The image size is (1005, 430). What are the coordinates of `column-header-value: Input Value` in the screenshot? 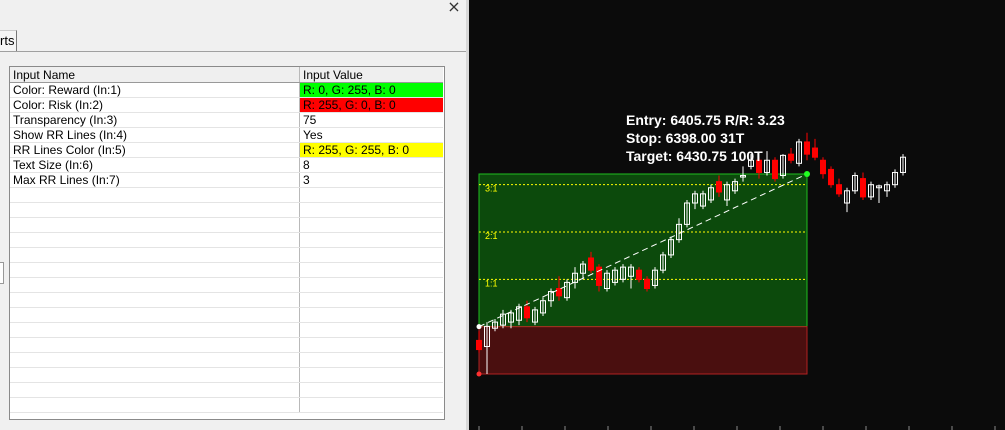 It's located at (371, 75).